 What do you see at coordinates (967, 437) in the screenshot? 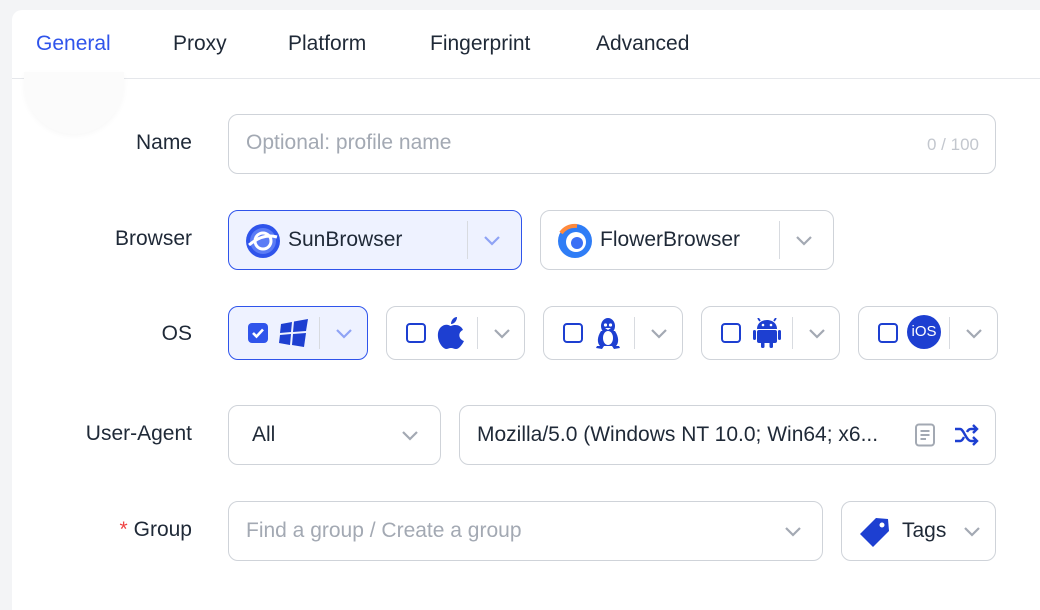
I see `shuffle-icon` at bounding box center [967, 437].